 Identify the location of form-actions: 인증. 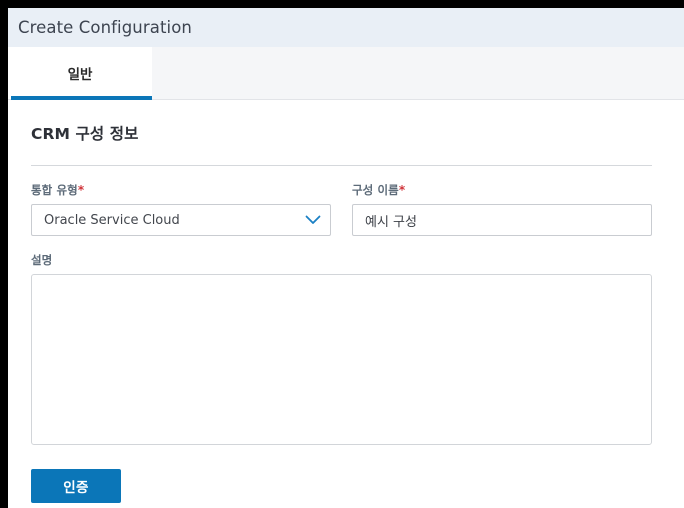
(346, 486).